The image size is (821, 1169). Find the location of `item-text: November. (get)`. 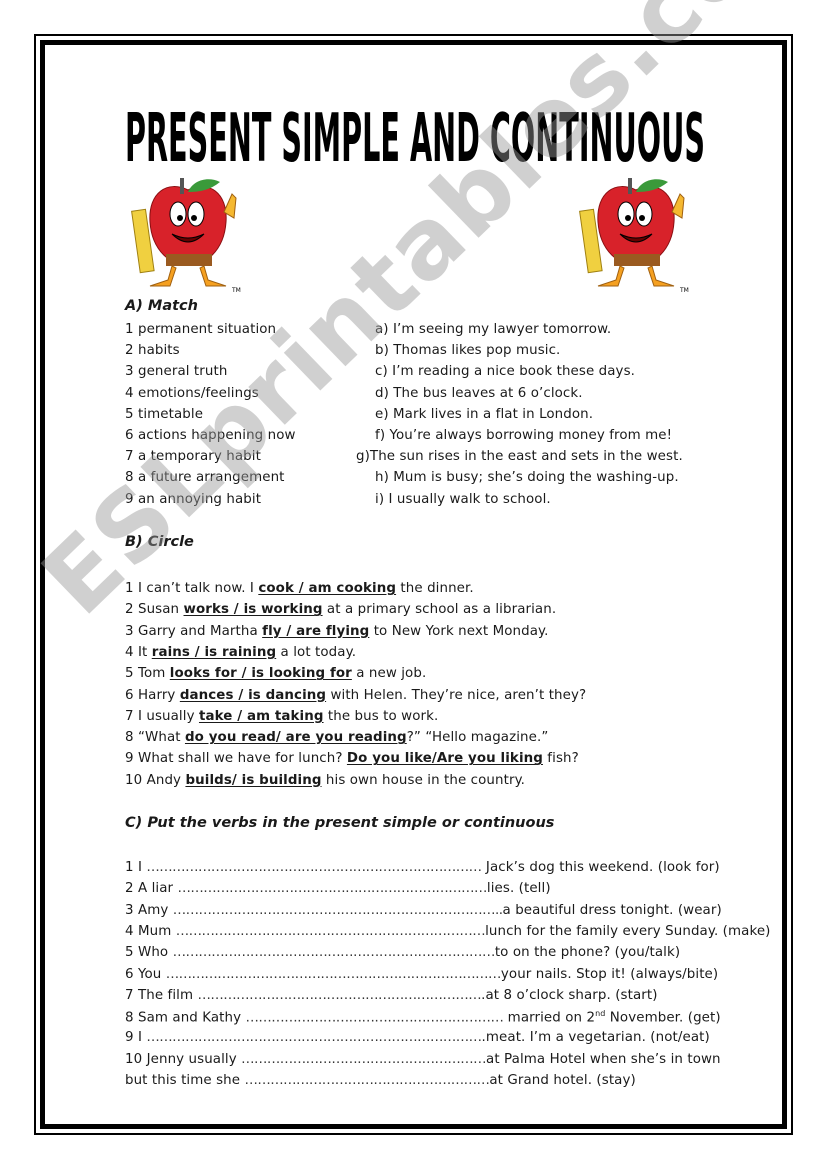

item-text: November. (get) is located at coordinates (663, 1018).